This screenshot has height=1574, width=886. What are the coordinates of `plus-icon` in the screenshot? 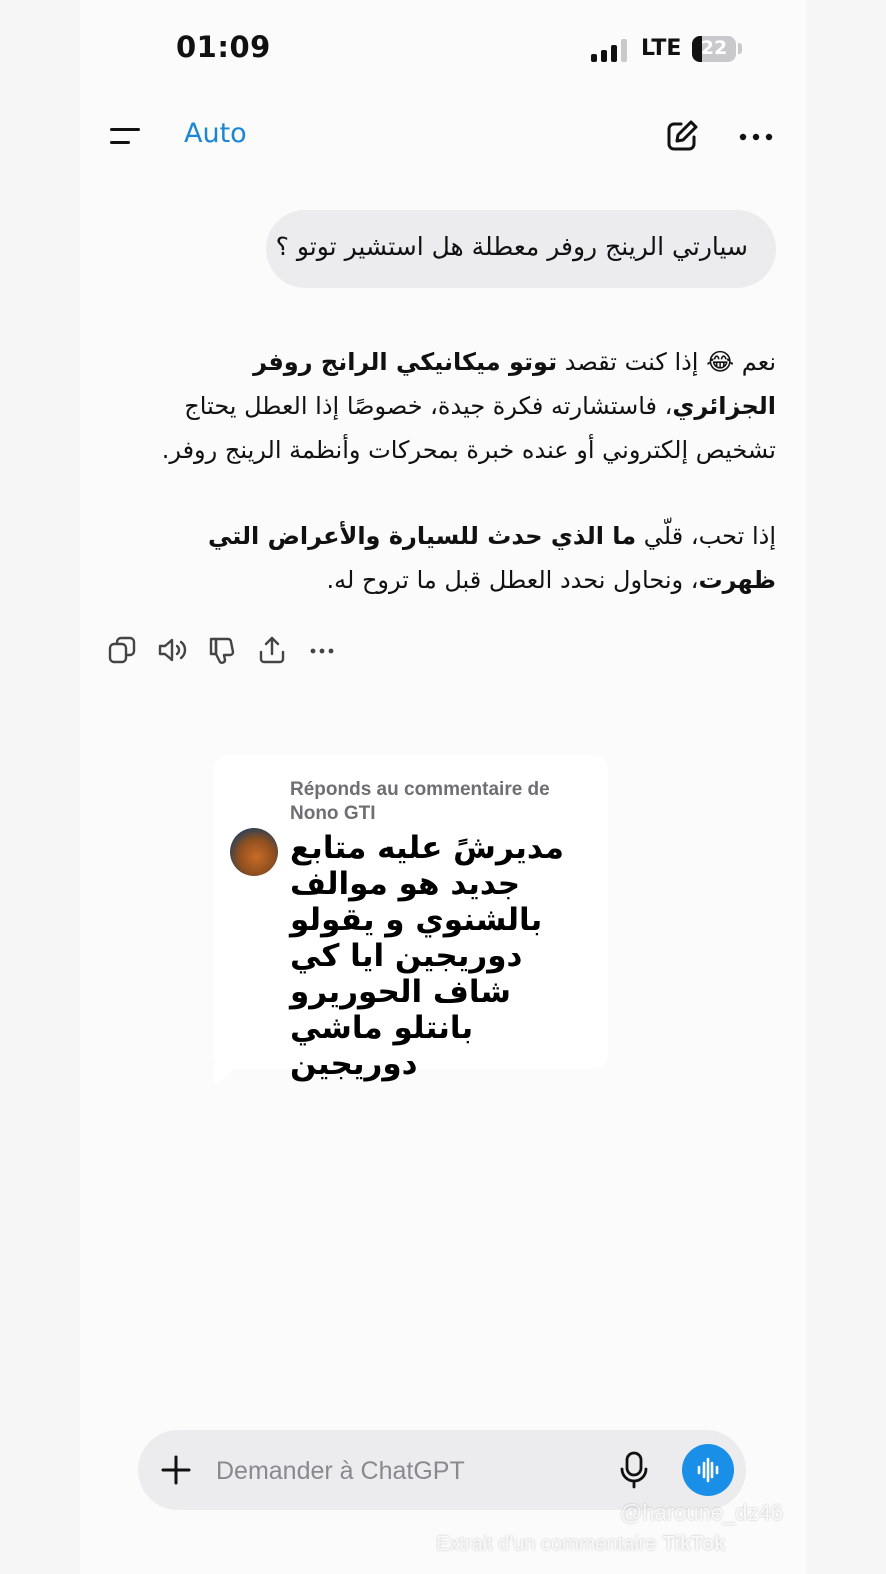 It's located at (176, 1470).